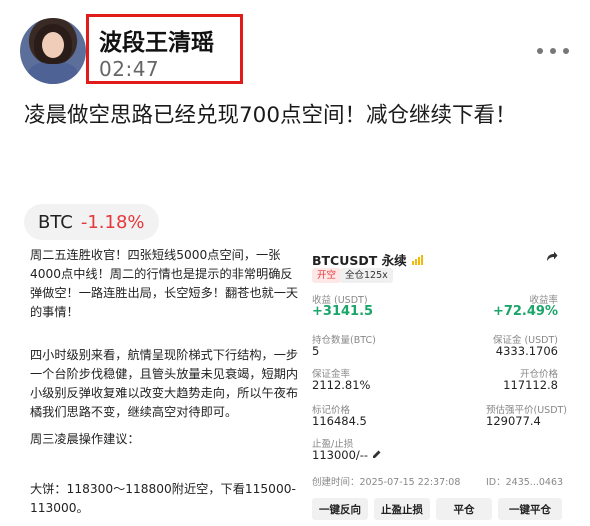  What do you see at coordinates (53, 45) in the screenshot?
I see `avatar-face` at bounding box center [53, 45].